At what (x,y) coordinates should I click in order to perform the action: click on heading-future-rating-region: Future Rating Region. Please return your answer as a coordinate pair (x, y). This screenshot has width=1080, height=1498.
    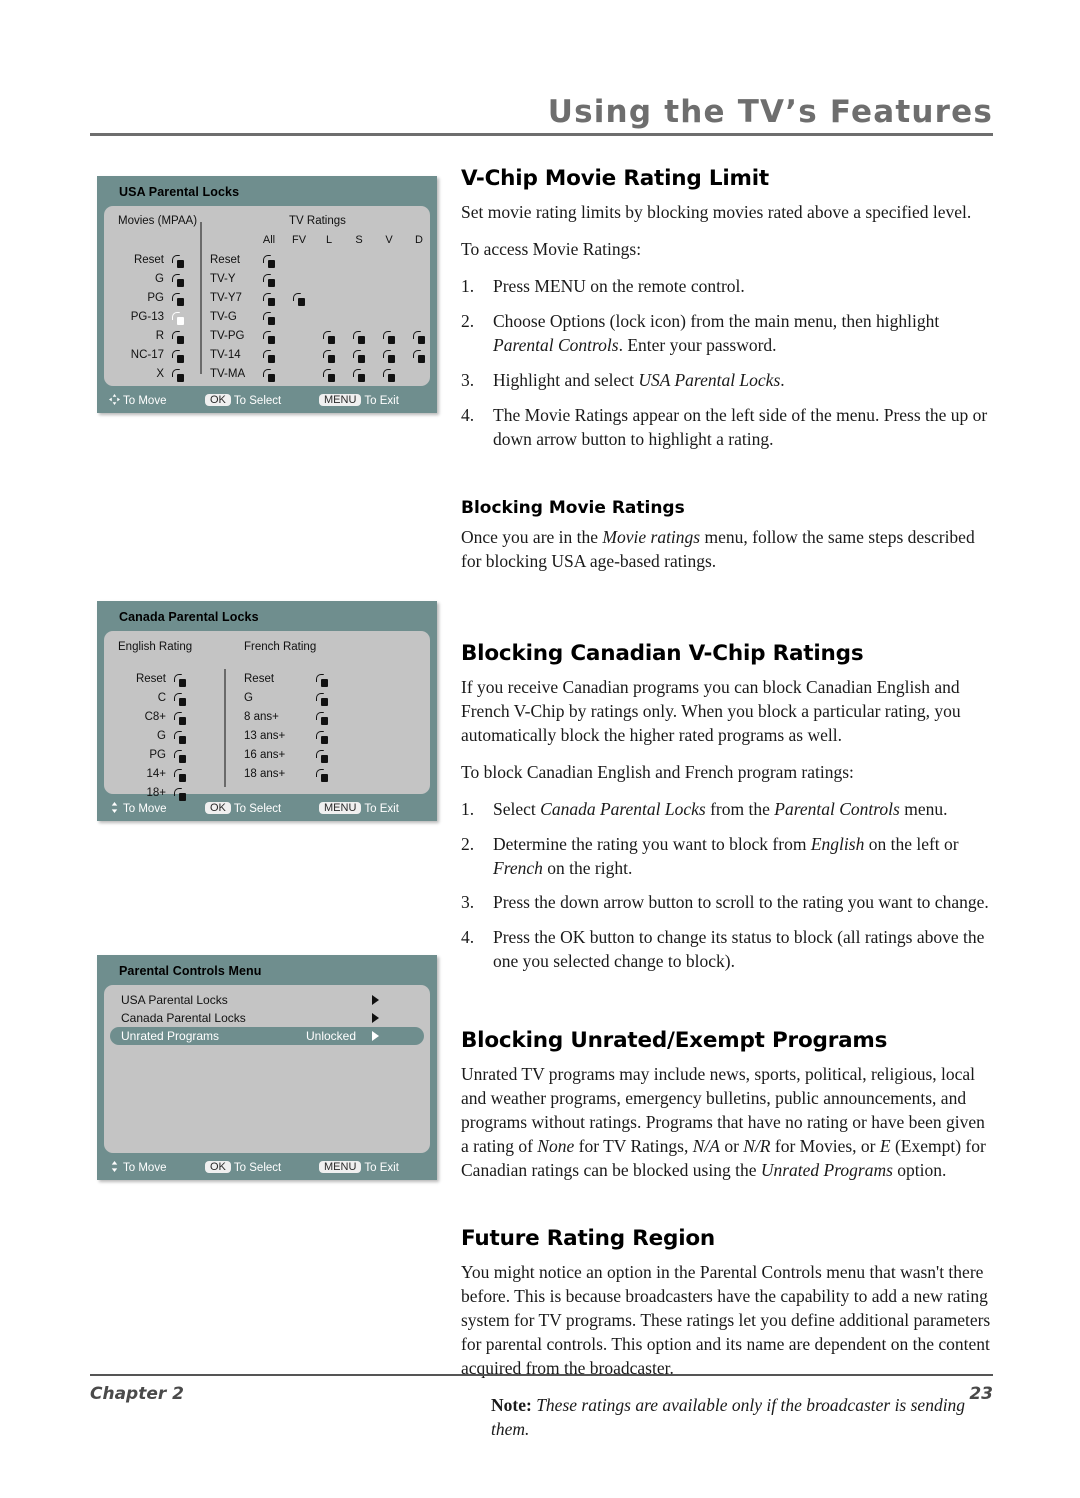
    Looking at the image, I should click on (588, 1239).